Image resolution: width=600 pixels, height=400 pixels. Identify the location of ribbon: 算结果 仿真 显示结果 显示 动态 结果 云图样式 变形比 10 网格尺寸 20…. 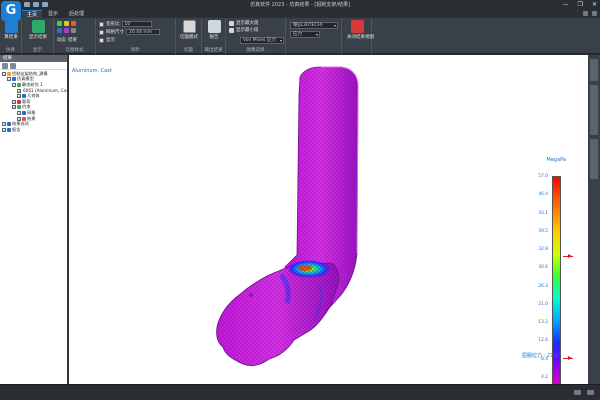
(300, 36).